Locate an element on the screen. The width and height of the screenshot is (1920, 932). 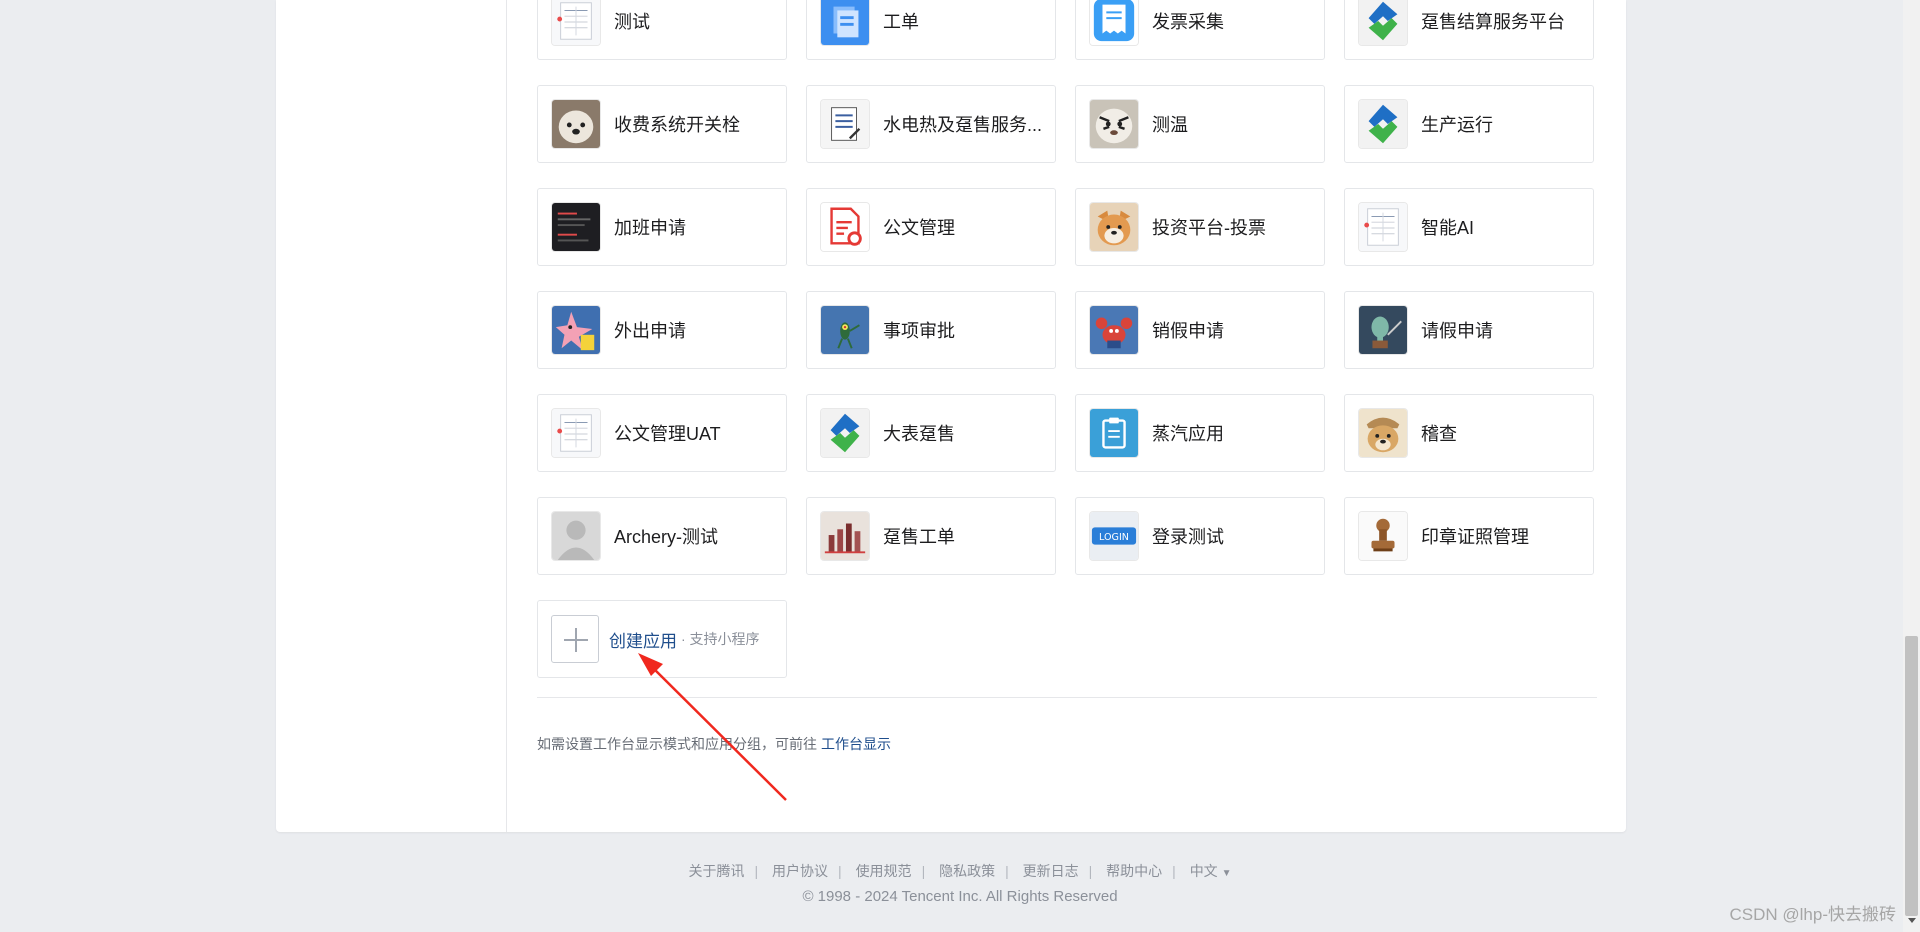
dog-hat-photo-icon is located at coordinates (1383, 433).